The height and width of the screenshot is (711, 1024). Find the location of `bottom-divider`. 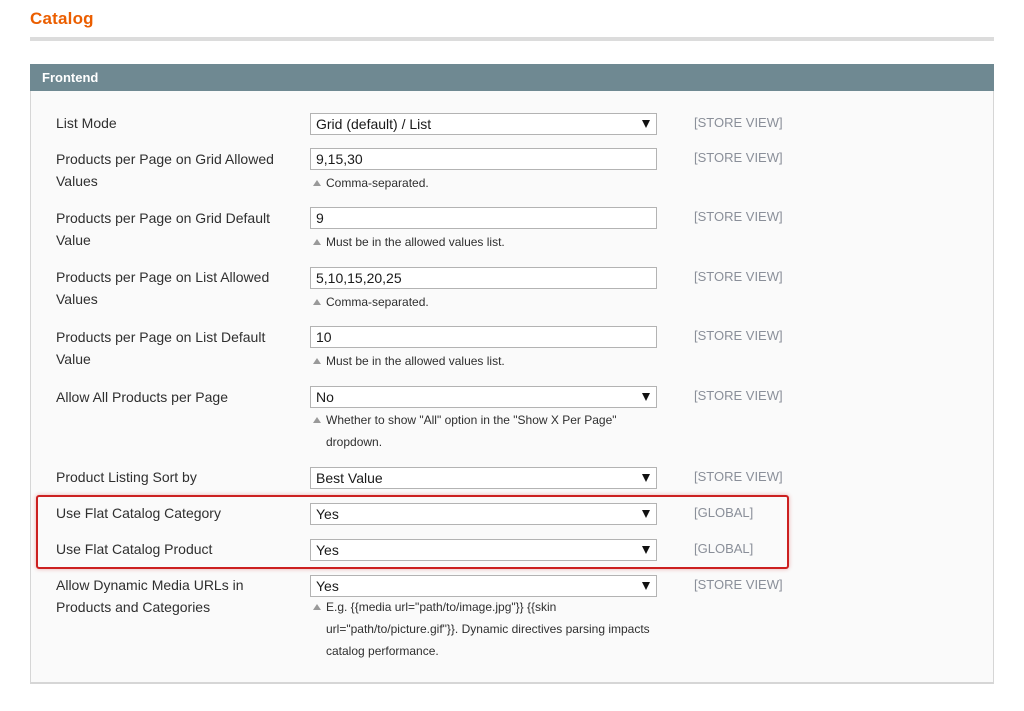

bottom-divider is located at coordinates (512, 683).